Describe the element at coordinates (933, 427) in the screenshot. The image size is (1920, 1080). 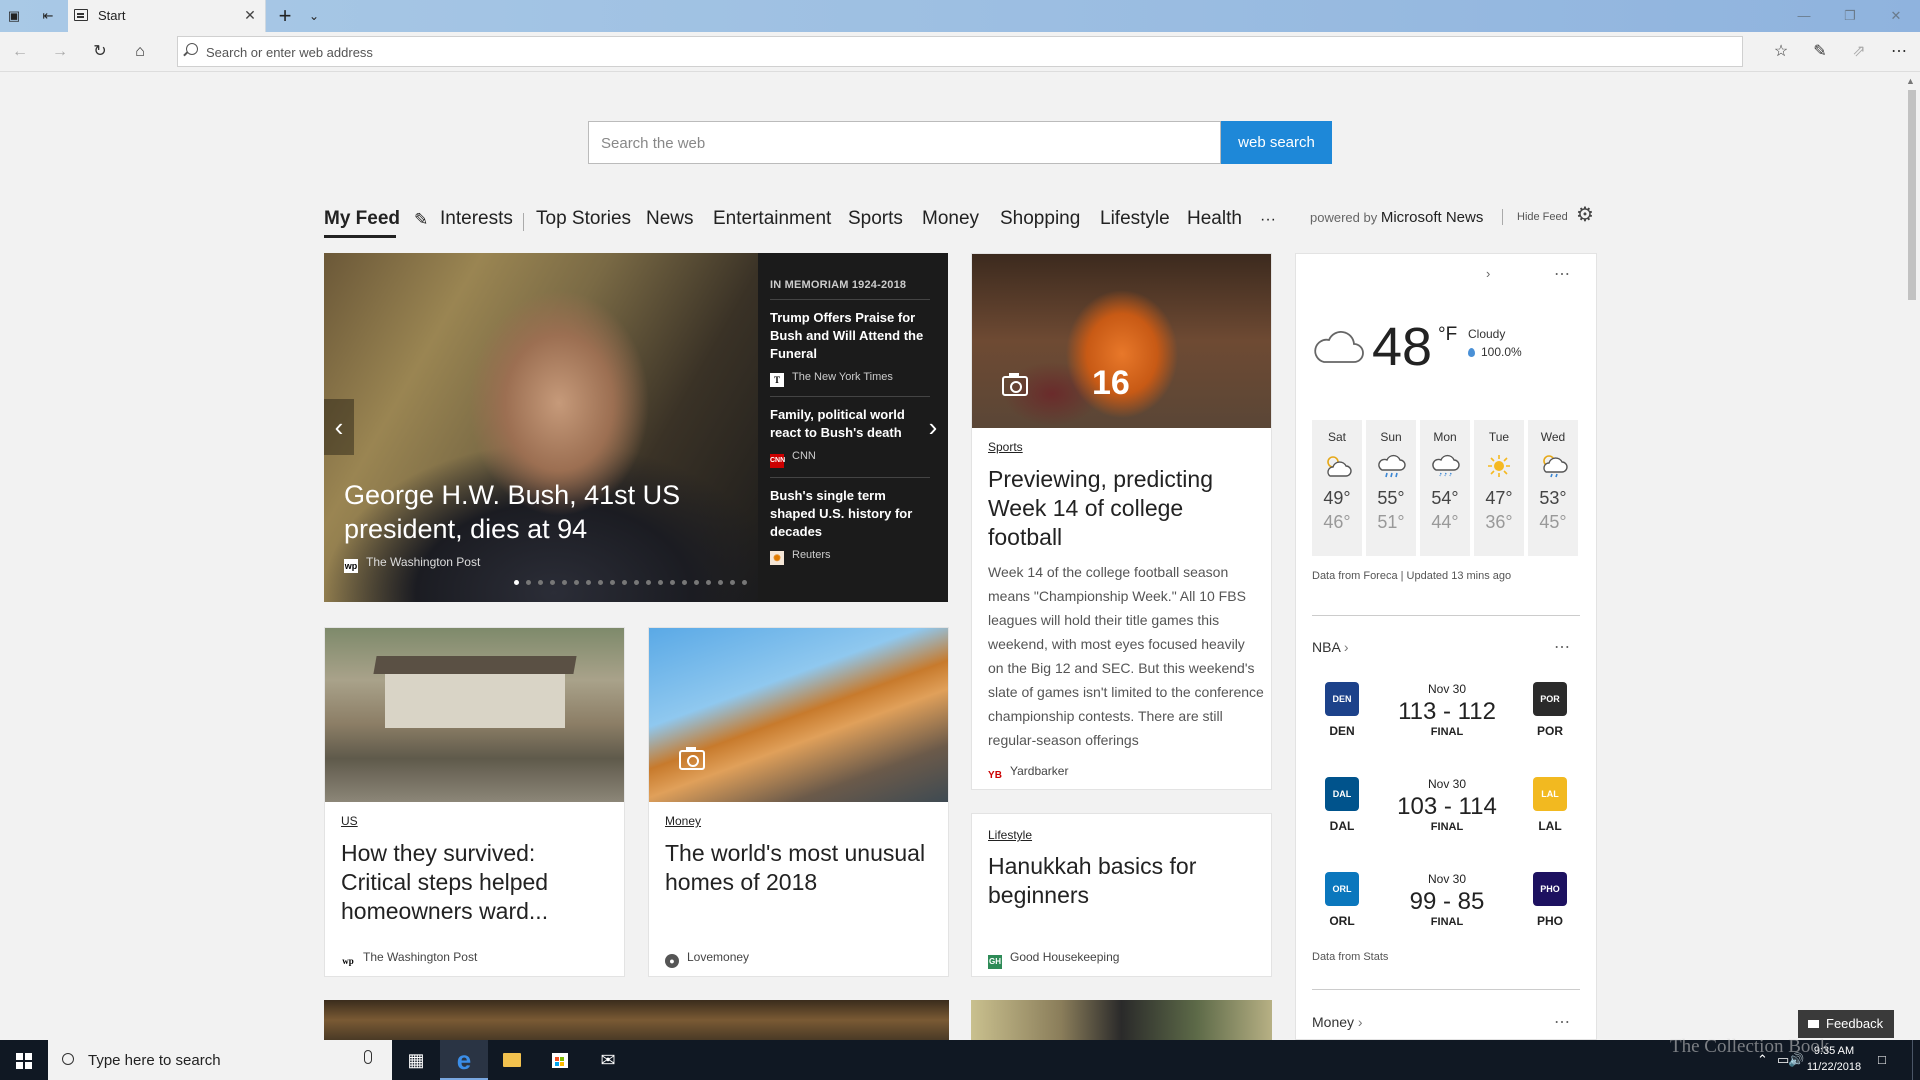
I see `carousel-next-button: ›` at that location.